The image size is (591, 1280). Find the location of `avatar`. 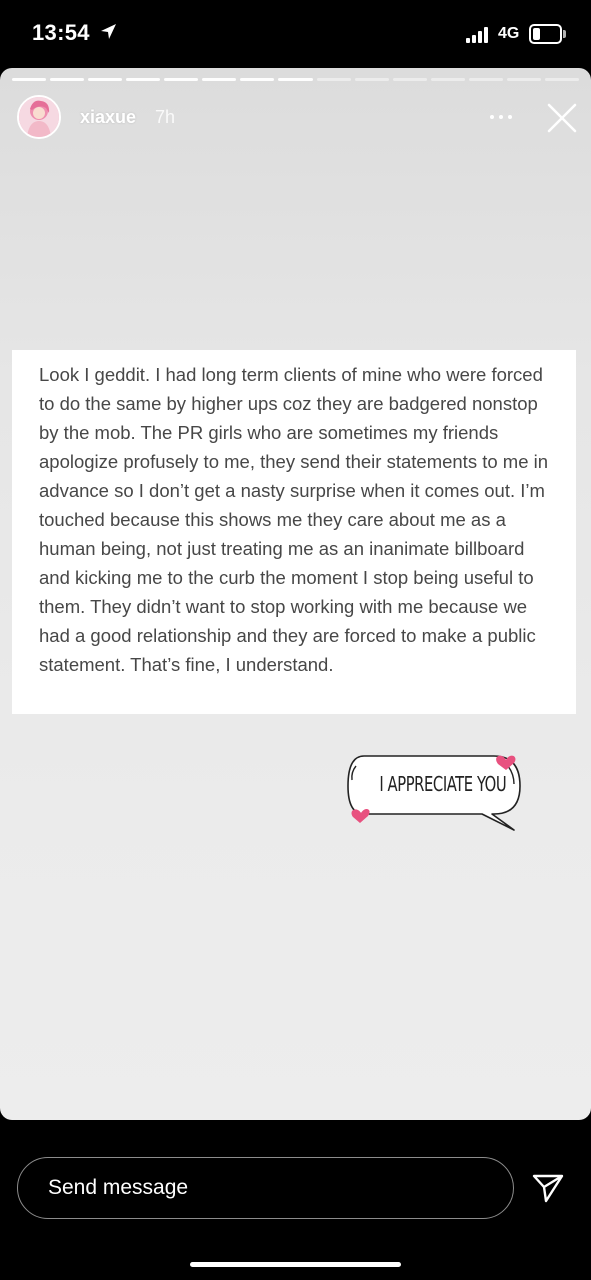

avatar is located at coordinates (39, 117).